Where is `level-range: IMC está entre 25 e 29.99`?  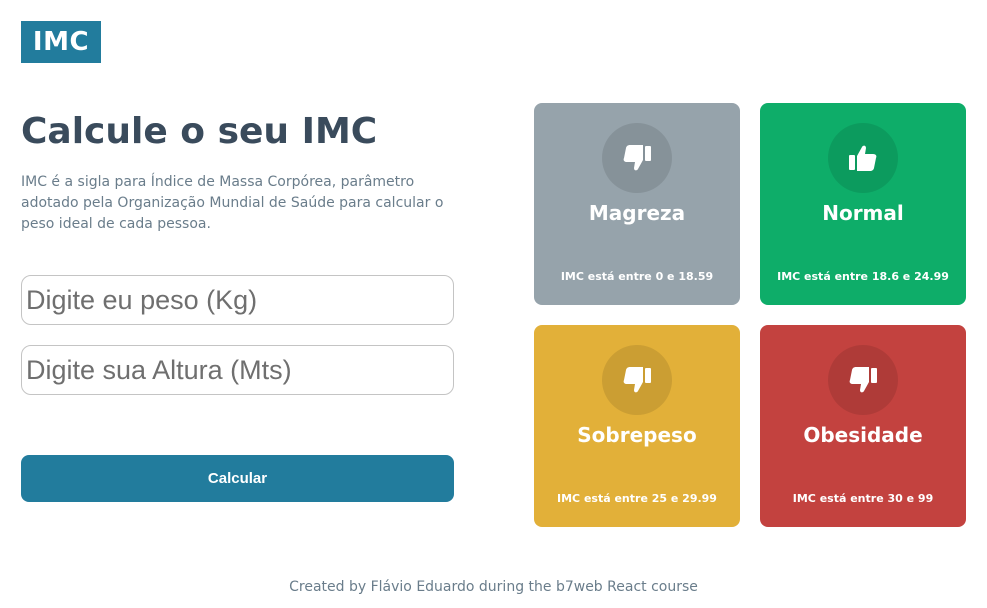 level-range: IMC está entre 25 e 29.99 is located at coordinates (637, 498).